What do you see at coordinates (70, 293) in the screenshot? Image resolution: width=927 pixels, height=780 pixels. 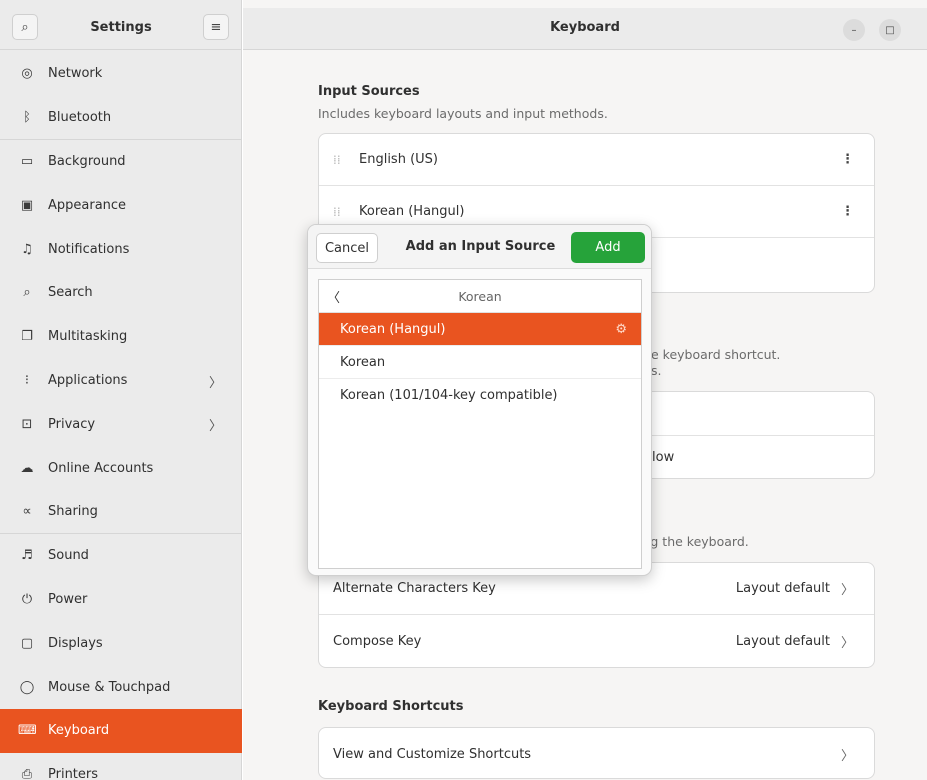 I see `sidebar-item-label: Search` at bounding box center [70, 293].